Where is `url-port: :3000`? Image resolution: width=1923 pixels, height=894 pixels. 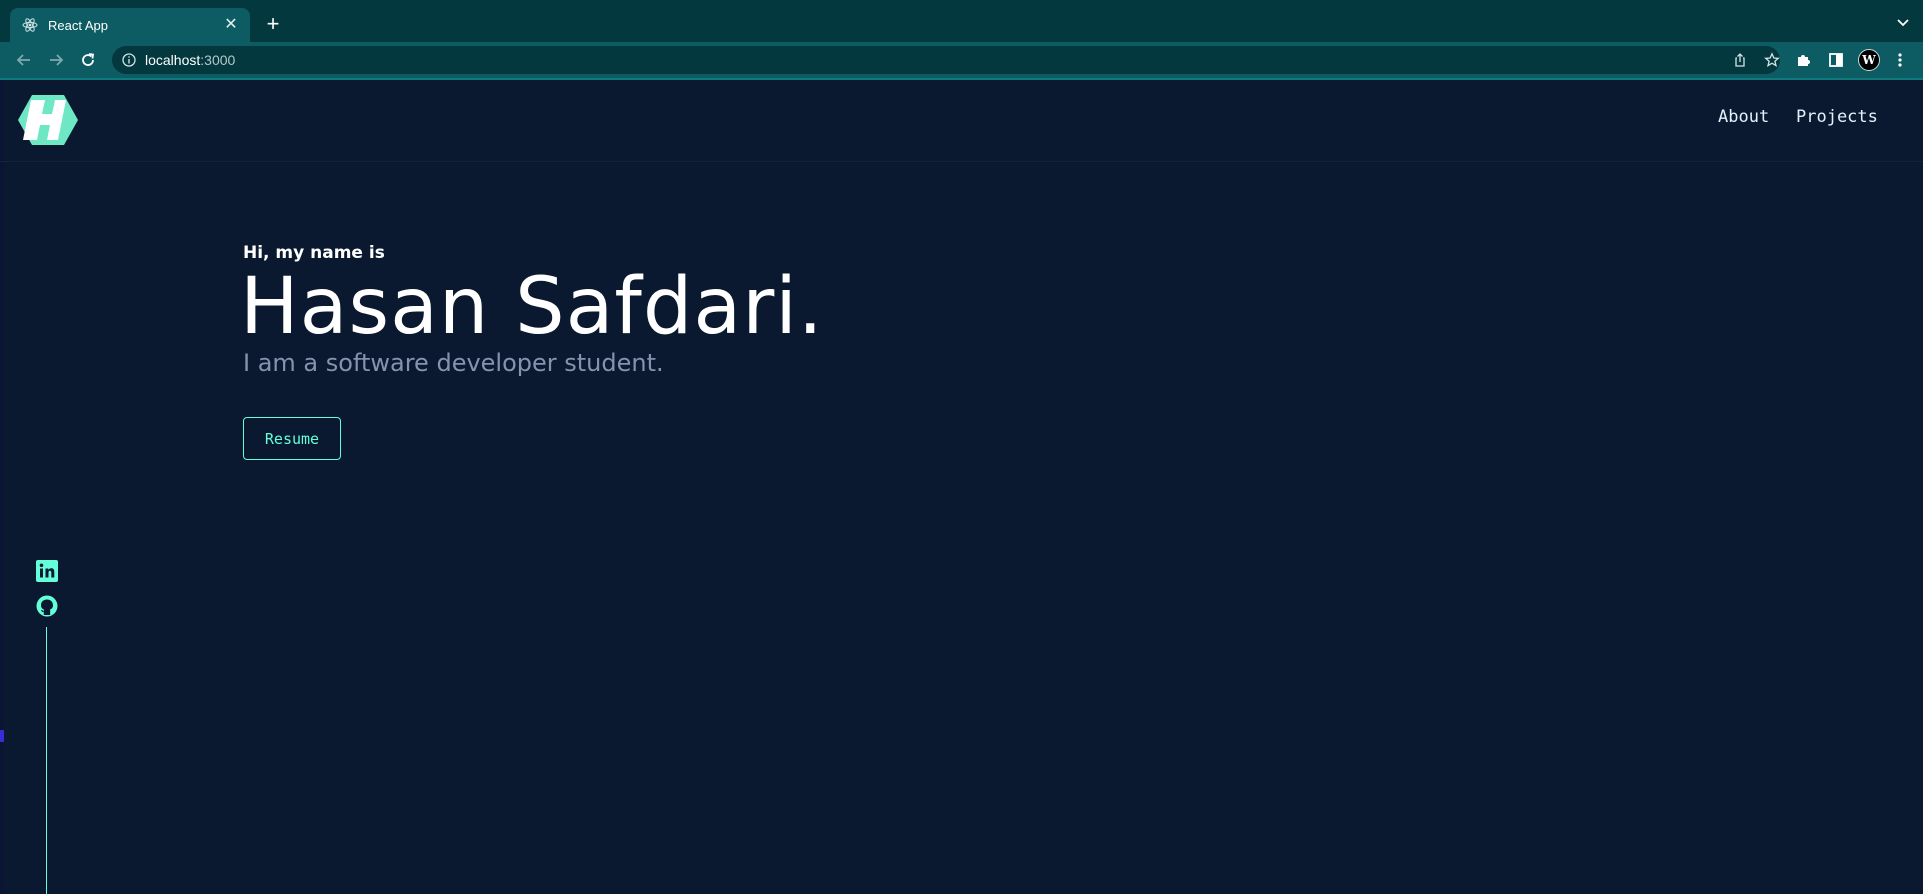 url-port: :3000 is located at coordinates (218, 60).